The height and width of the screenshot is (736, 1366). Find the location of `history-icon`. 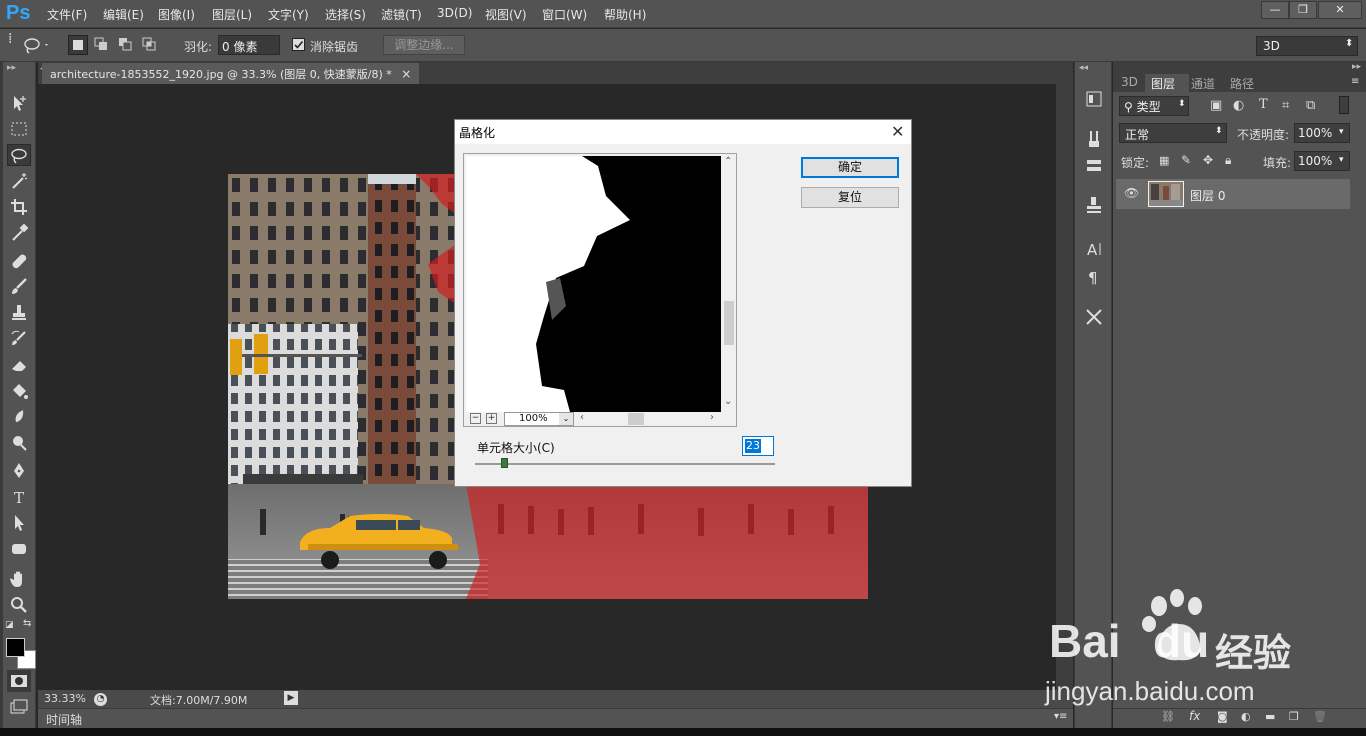

history-icon is located at coordinates (1094, 99).